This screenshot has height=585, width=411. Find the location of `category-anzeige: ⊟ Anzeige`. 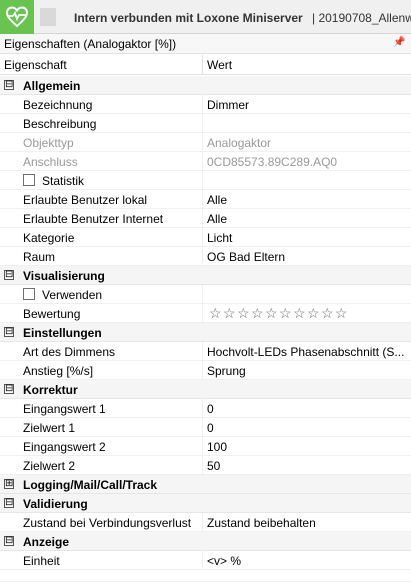

category-anzeige: ⊟ Anzeige is located at coordinates (205, 541).